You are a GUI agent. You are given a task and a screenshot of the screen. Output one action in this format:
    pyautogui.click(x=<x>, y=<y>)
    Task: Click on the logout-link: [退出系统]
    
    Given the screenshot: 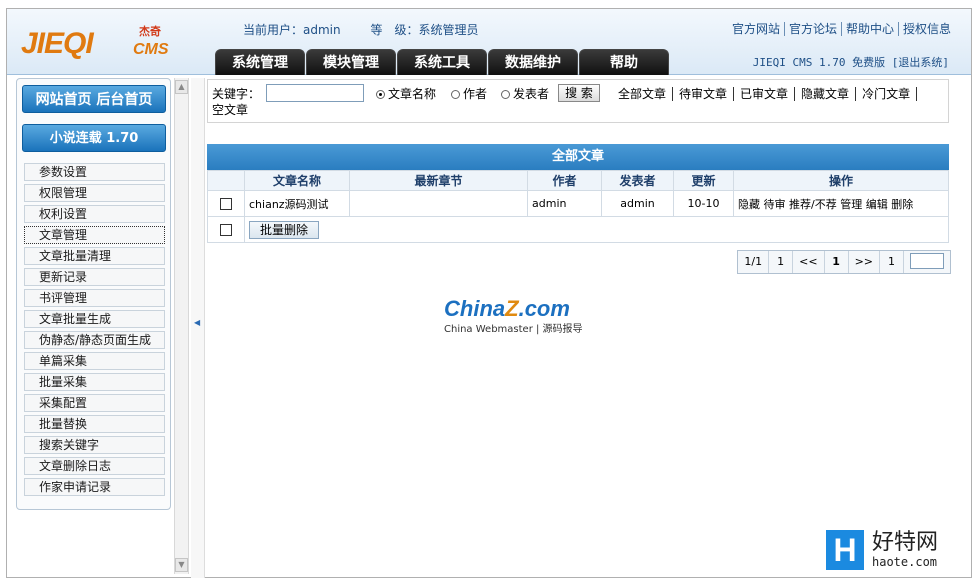 What is the action you would take?
    pyautogui.click(x=920, y=62)
    